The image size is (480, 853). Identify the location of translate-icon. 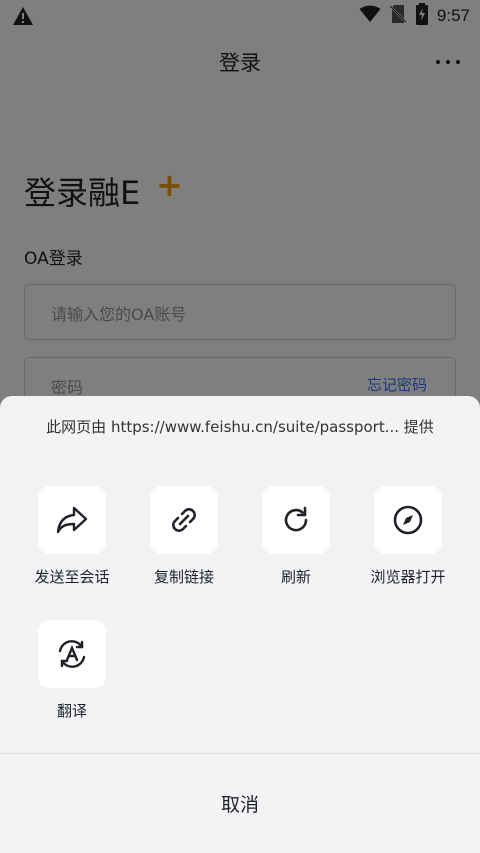
(72, 654).